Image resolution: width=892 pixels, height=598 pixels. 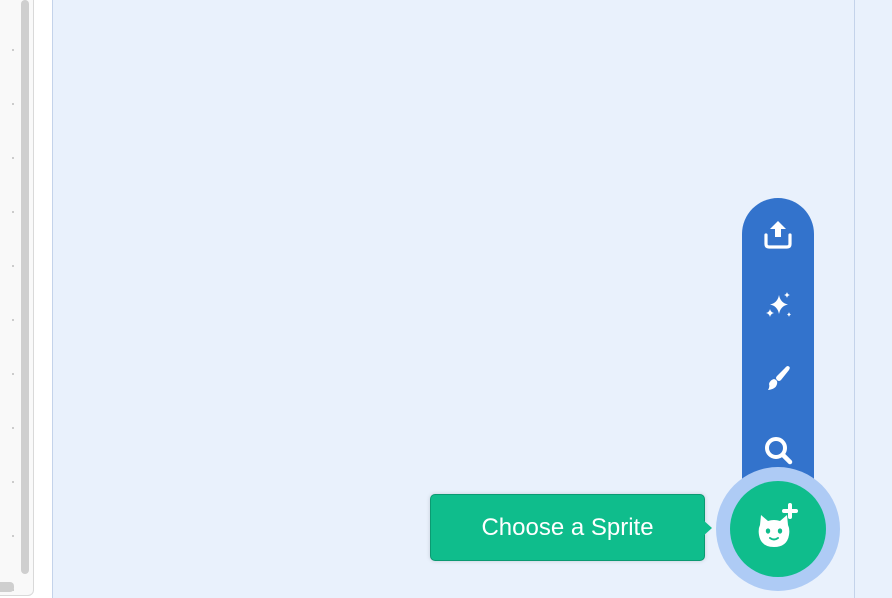 I want to click on surprise-icon, so click(x=778, y=304).